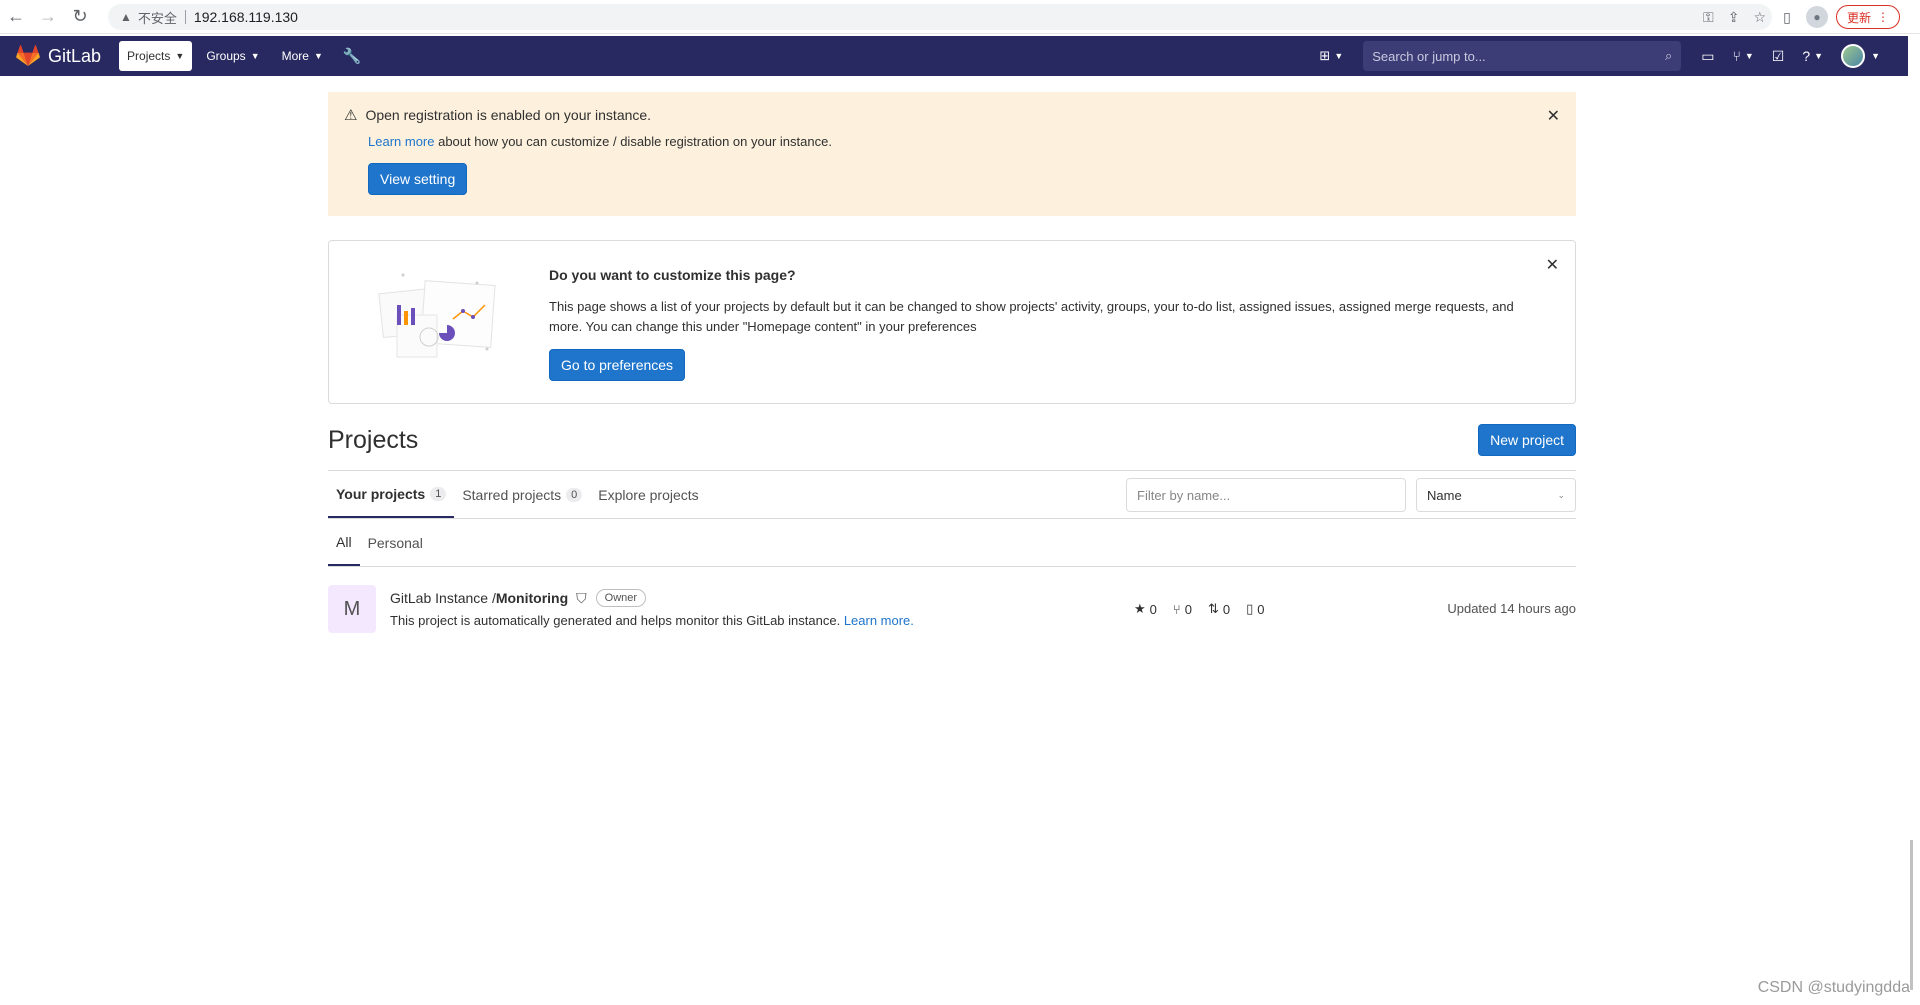  I want to click on projects-header: Projects New project, so click(952, 440).